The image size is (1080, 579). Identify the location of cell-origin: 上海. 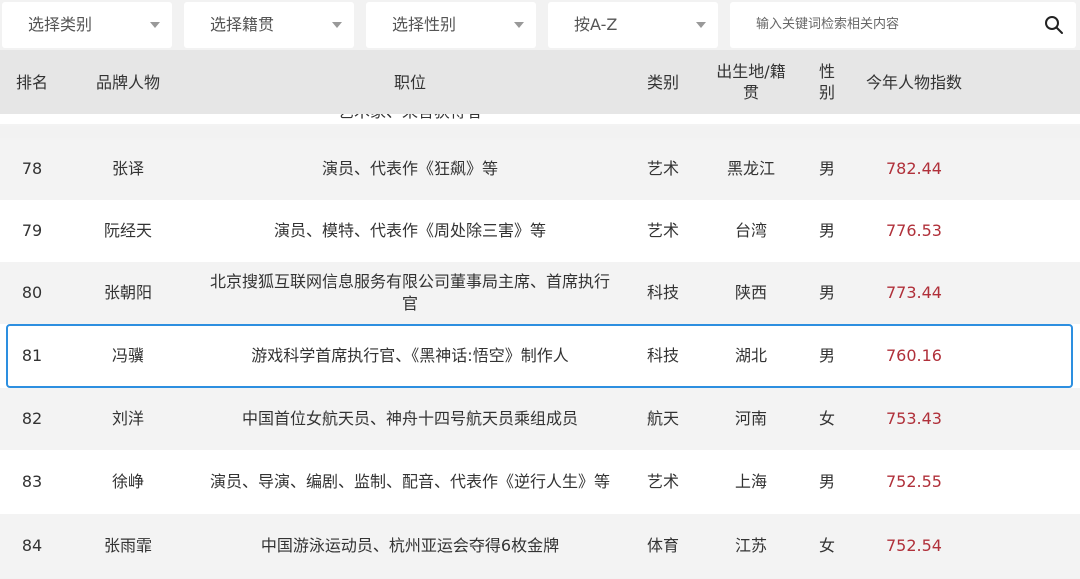
(750, 481).